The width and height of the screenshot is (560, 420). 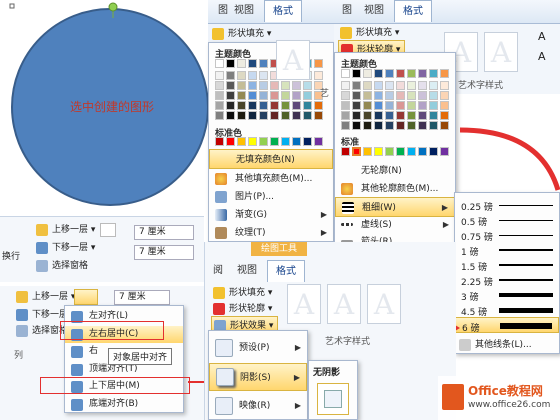 I want to click on wordart-style-3: A, so click(x=501, y=52).